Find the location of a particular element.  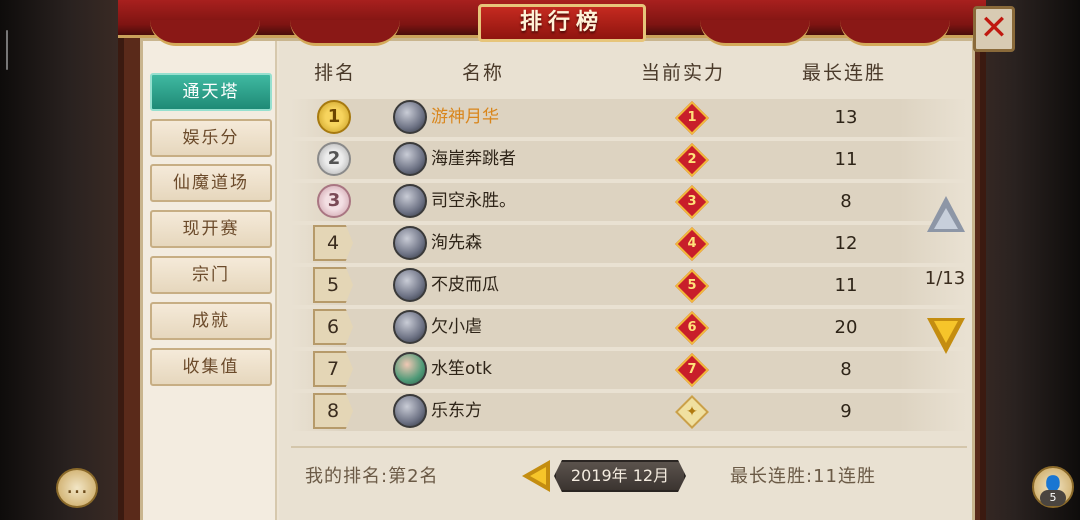

bronze-medal-icon: 3 is located at coordinates (334, 201).